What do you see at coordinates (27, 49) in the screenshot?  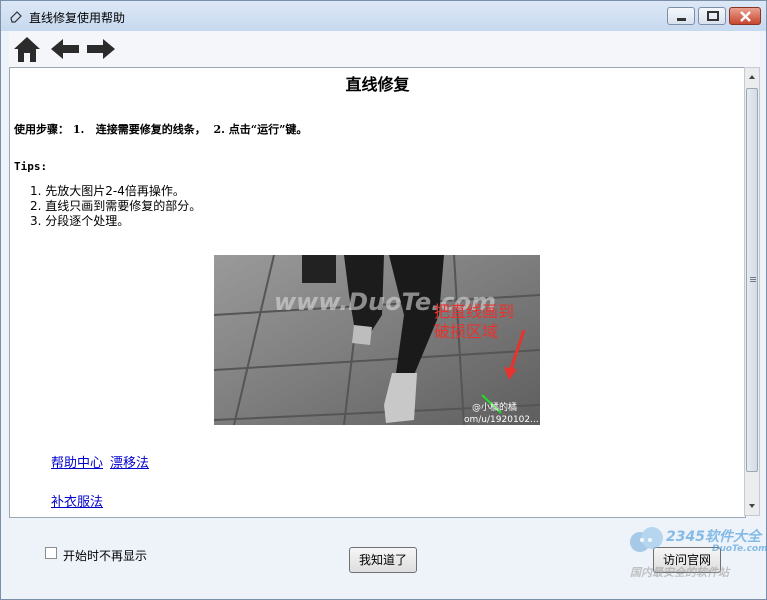 I see `home-icon` at bounding box center [27, 49].